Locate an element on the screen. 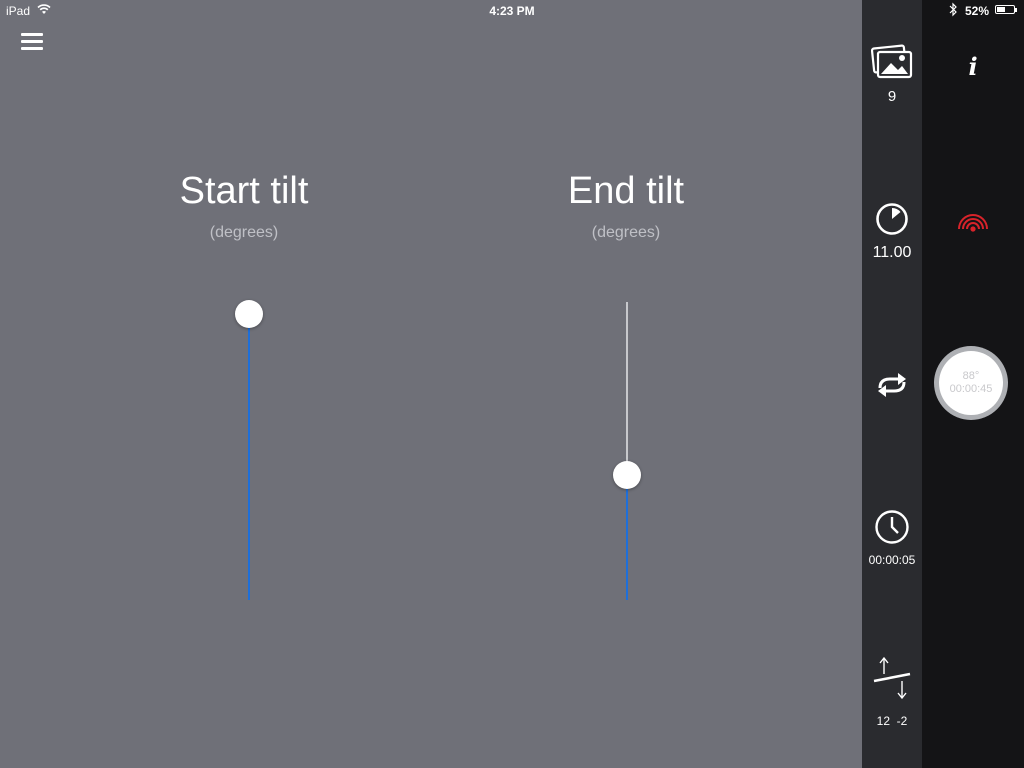 The width and height of the screenshot is (1024, 768). duration-button: 00:00:05 is located at coordinates (892, 538).